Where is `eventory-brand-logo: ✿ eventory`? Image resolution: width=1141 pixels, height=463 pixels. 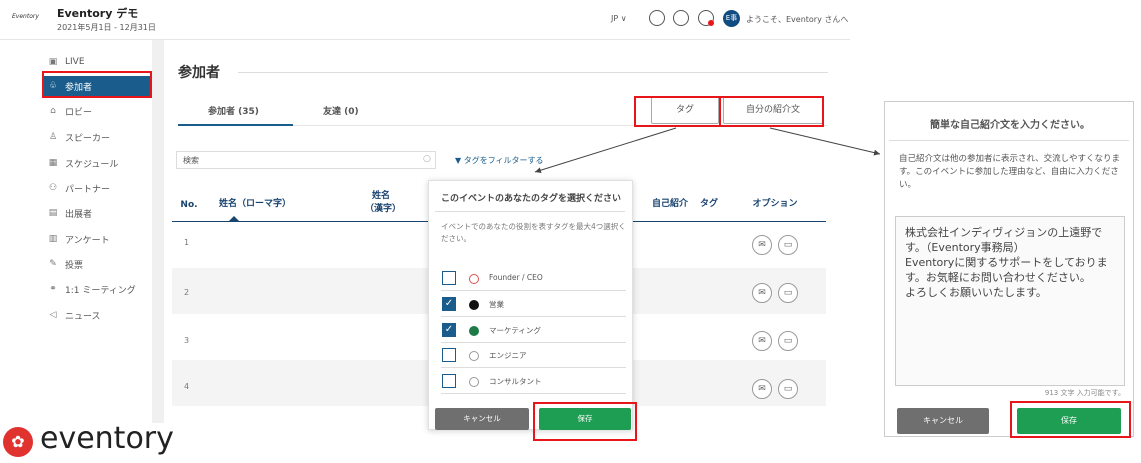 eventory-brand-logo: ✿ eventory is located at coordinates (100, 440).